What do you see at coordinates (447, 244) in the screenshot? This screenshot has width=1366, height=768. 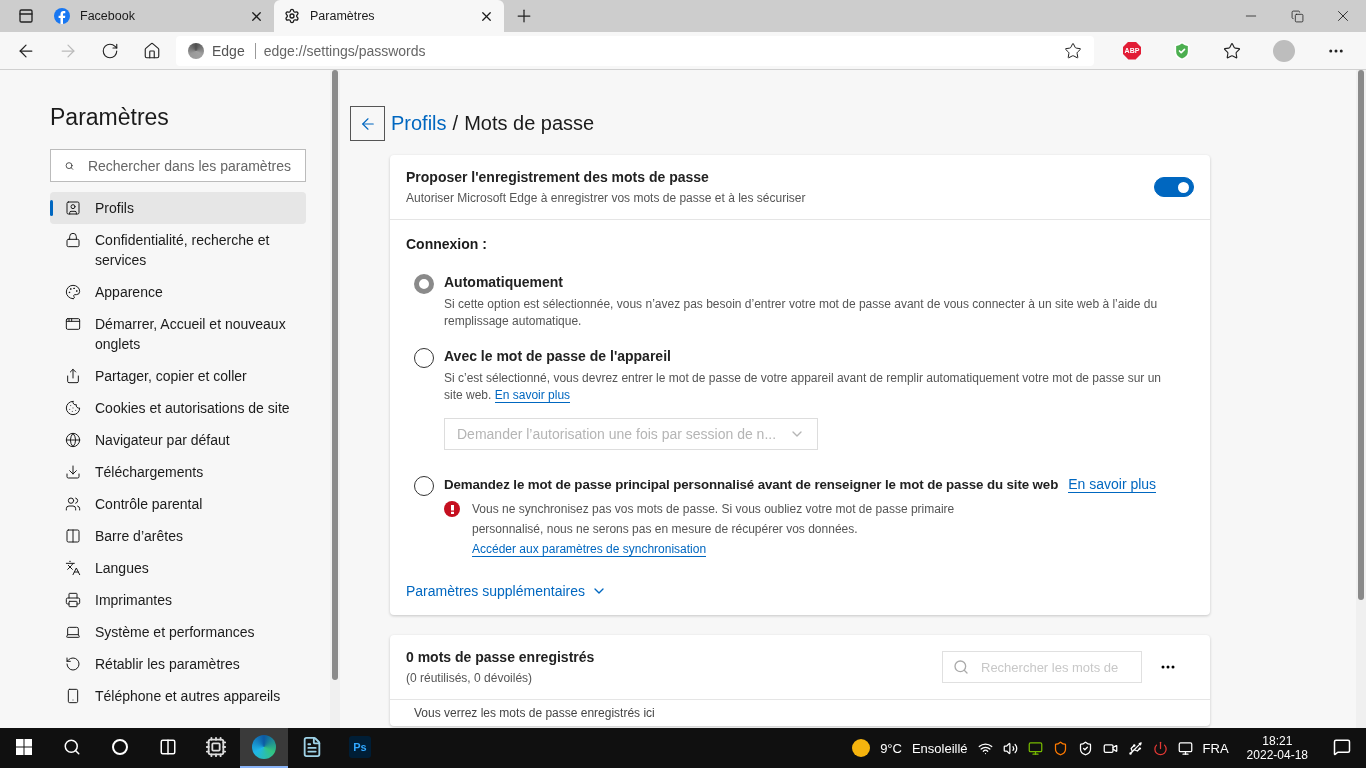 I see `section-heading: Connexion :` at bounding box center [447, 244].